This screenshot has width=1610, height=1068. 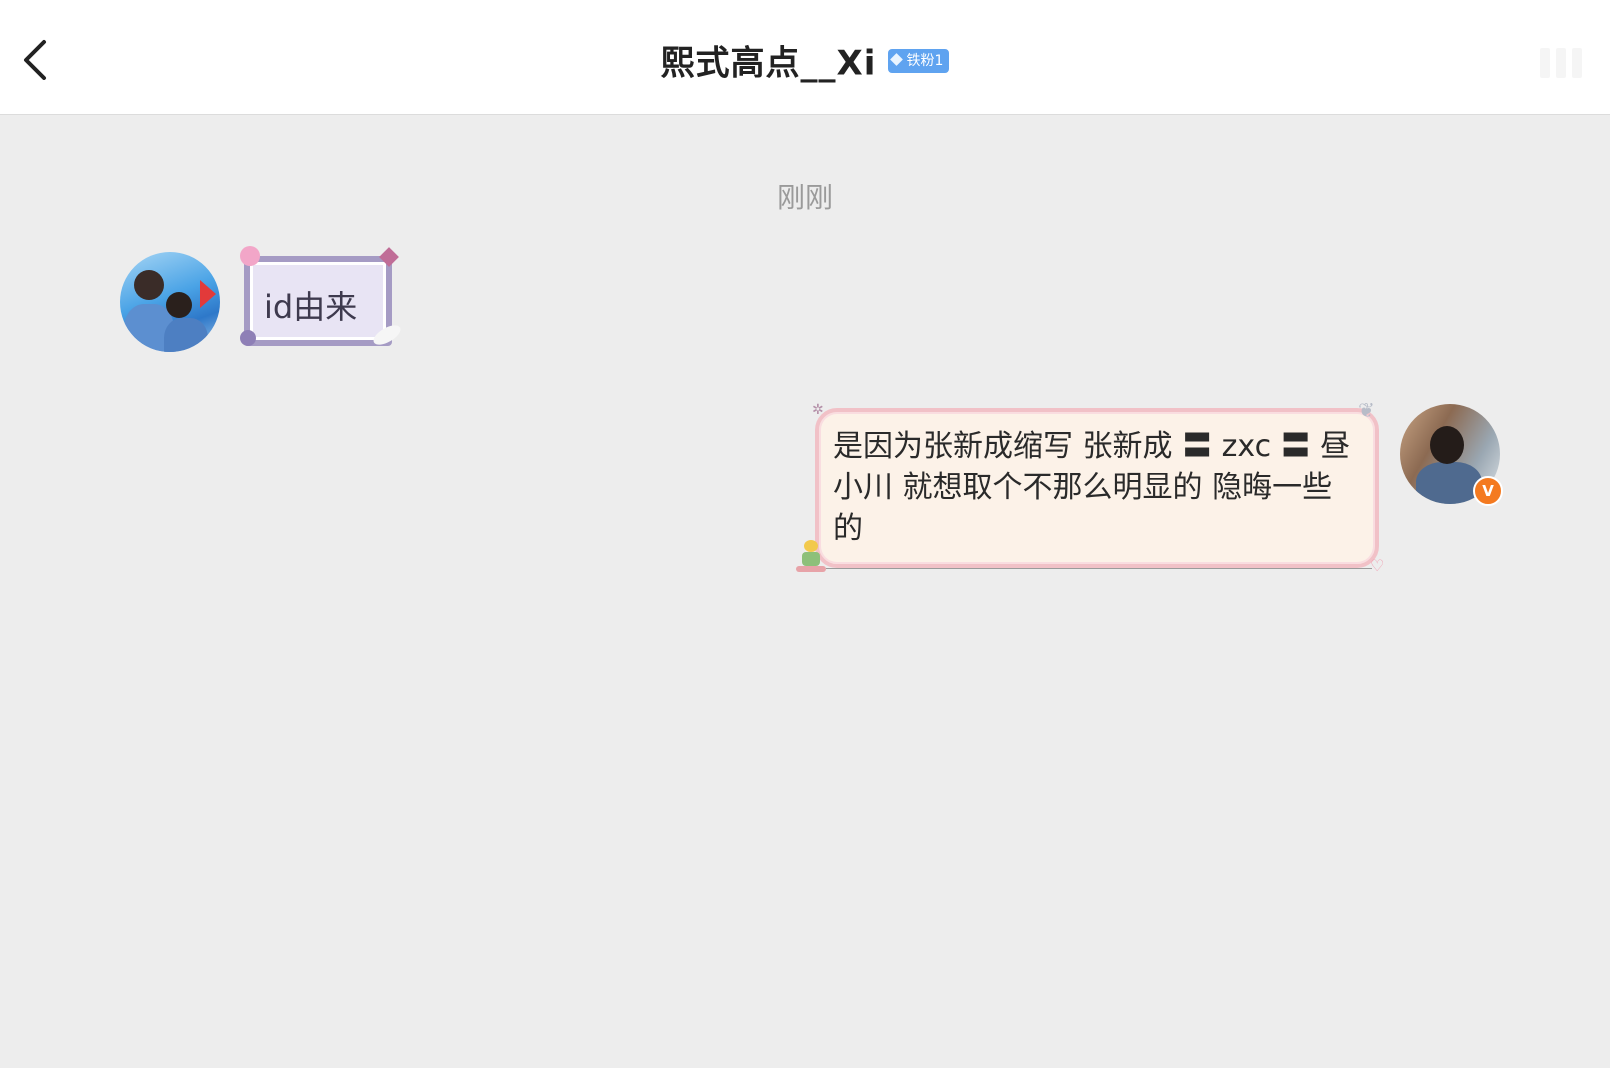 I want to click on little-prince-decoration-icon, so click(x=811, y=557).